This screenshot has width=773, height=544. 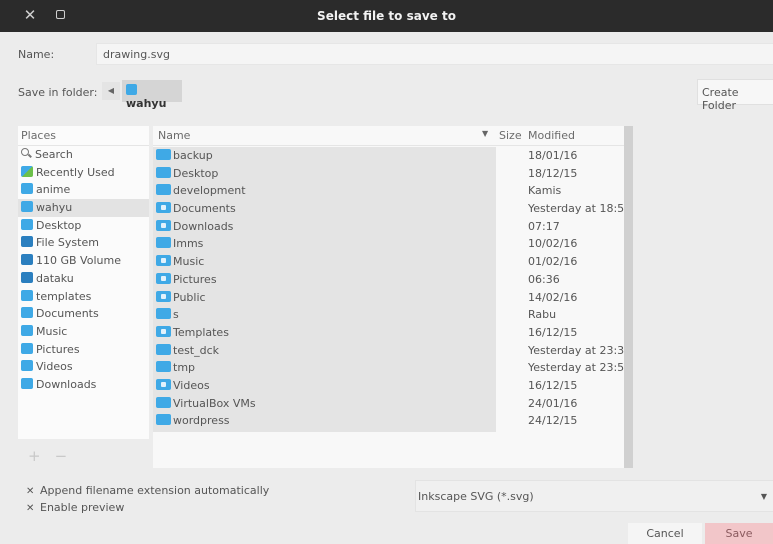 I want to click on place-item-recent: Recently Used, so click(x=83, y=173).